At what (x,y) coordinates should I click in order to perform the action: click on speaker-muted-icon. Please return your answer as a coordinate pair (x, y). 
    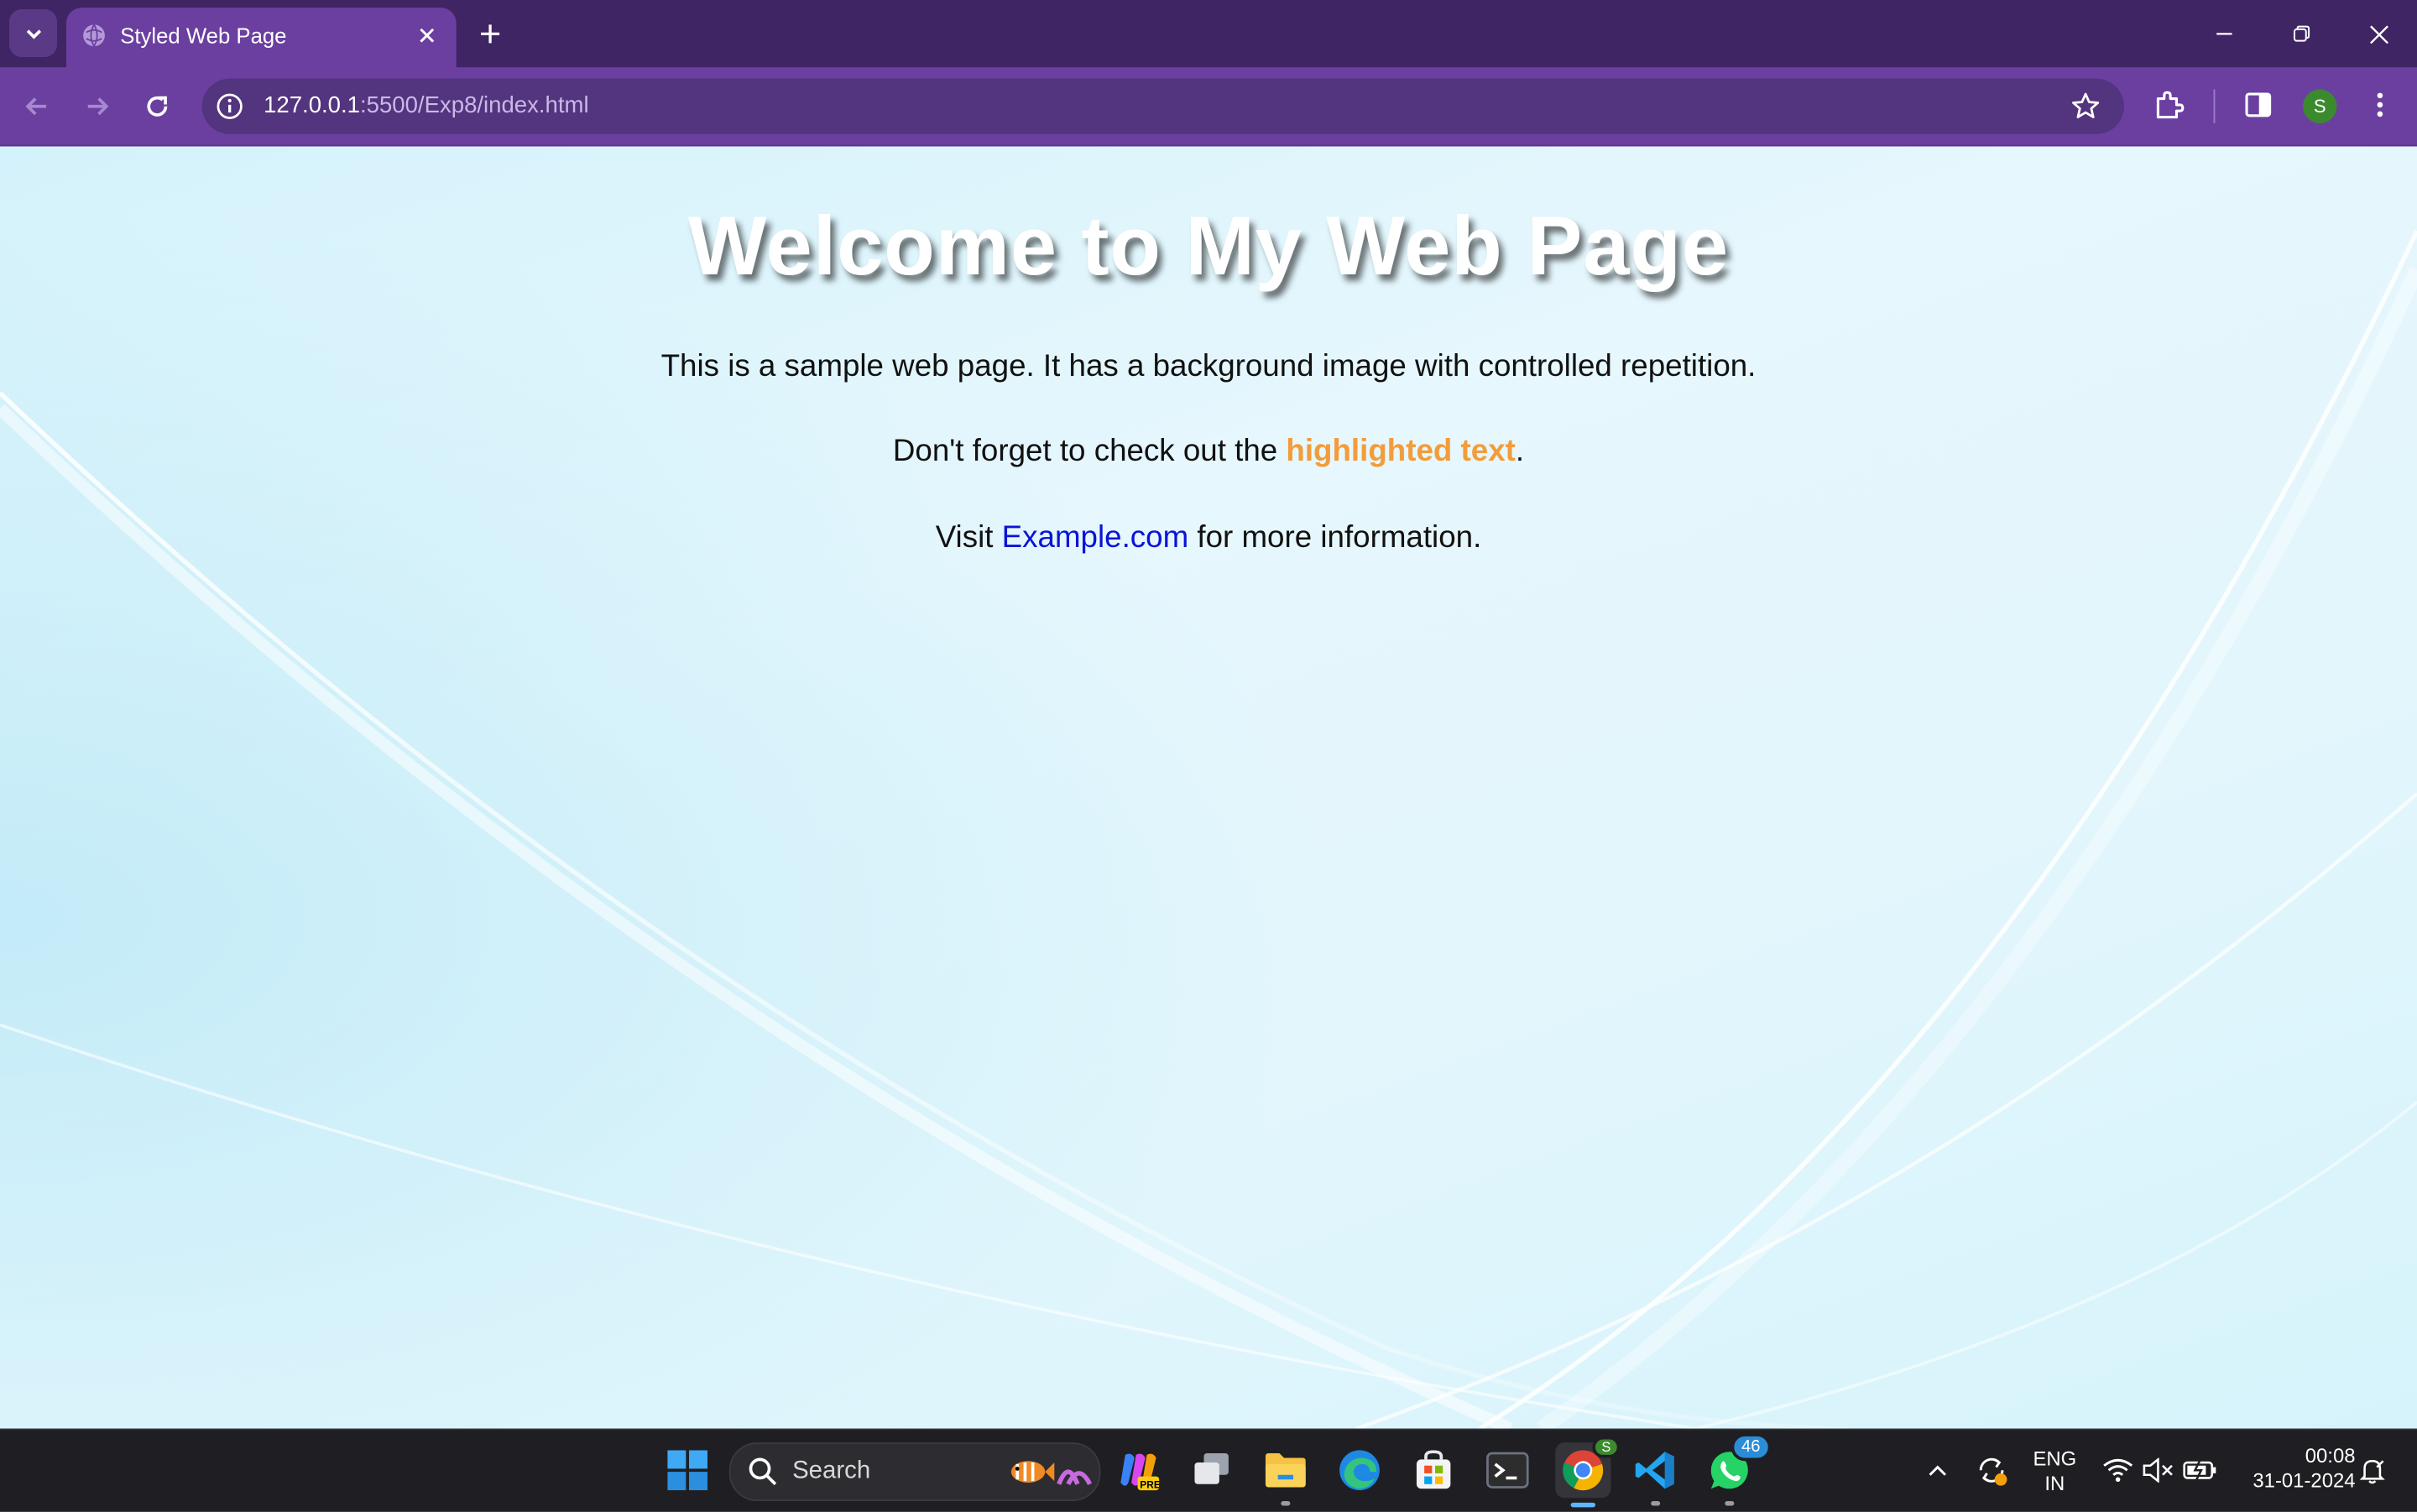
    Looking at the image, I should click on (2158, 1470).